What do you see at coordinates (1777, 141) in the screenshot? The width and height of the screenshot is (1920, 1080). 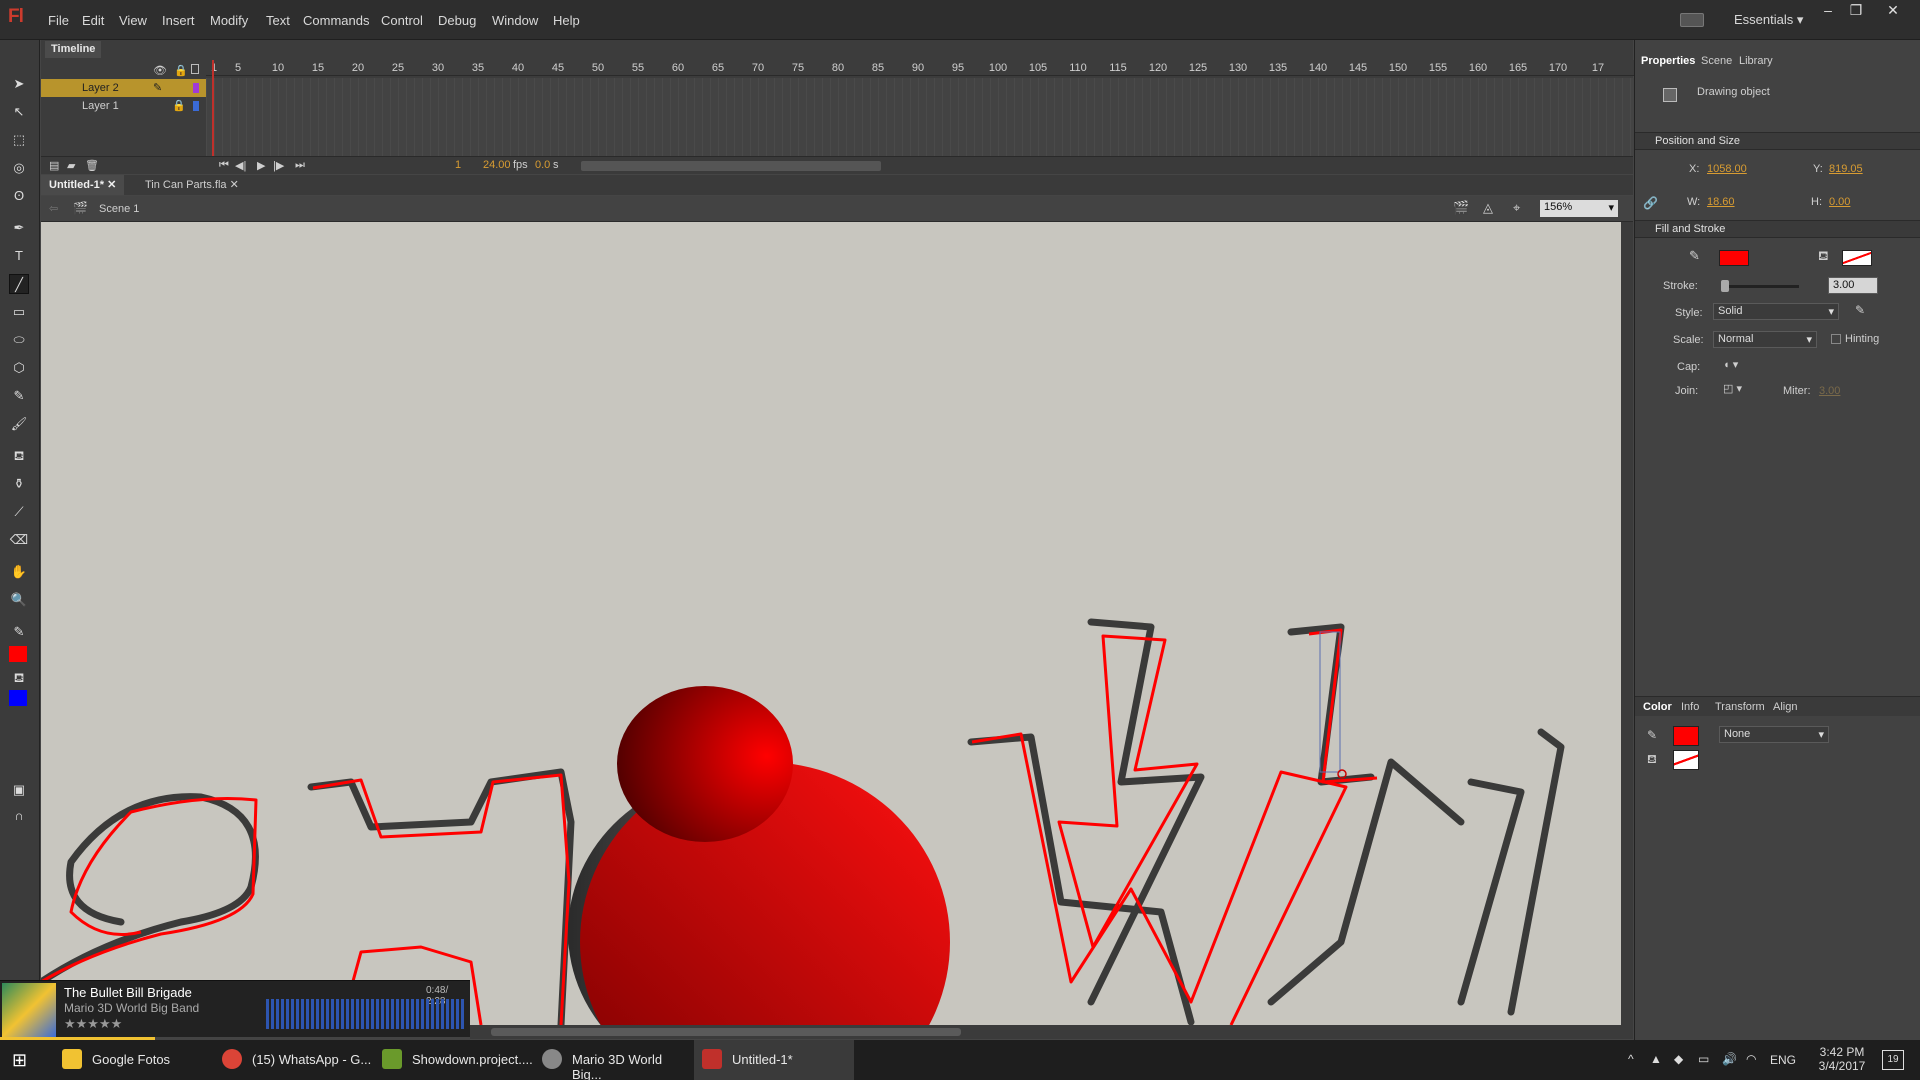 I see `position-size-header: Position and Size` at bounding box center [1777, 141].